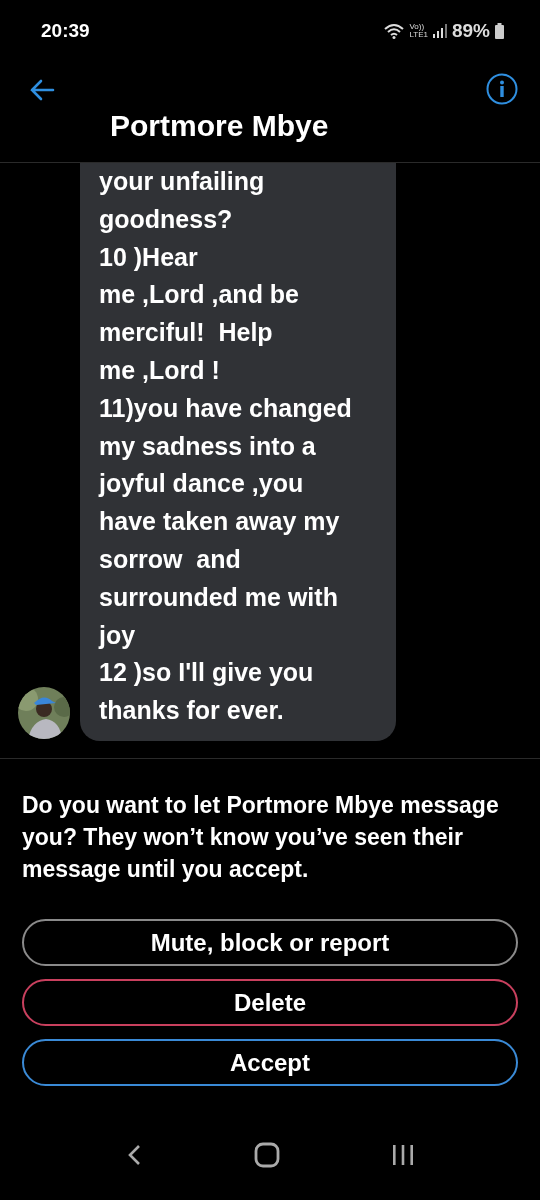 Image resolution: width=540 pixels, height=1200 pixels. I want to click on action-button: Mute, block or report, so click(270, 942).